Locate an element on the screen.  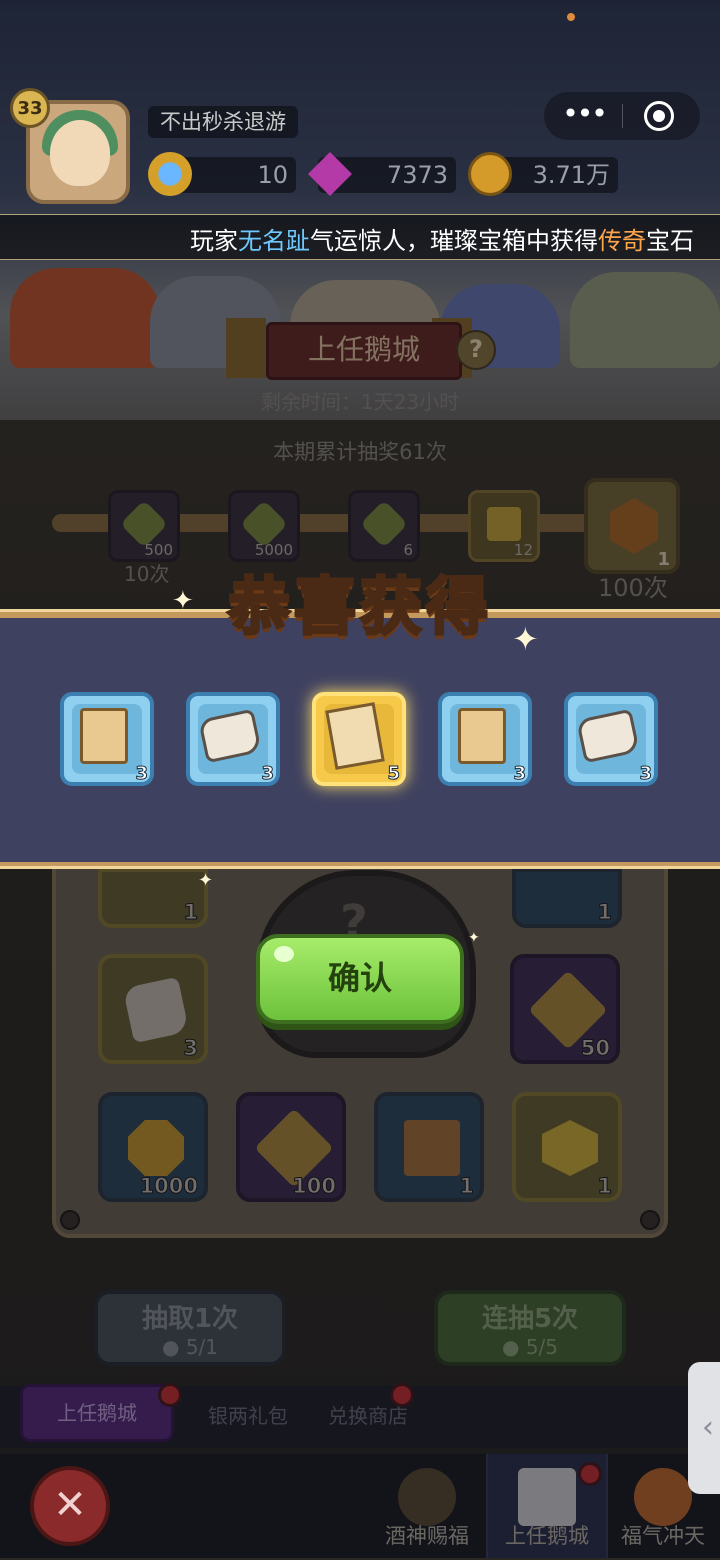
band-highlight is located at coordinates (360, 867).